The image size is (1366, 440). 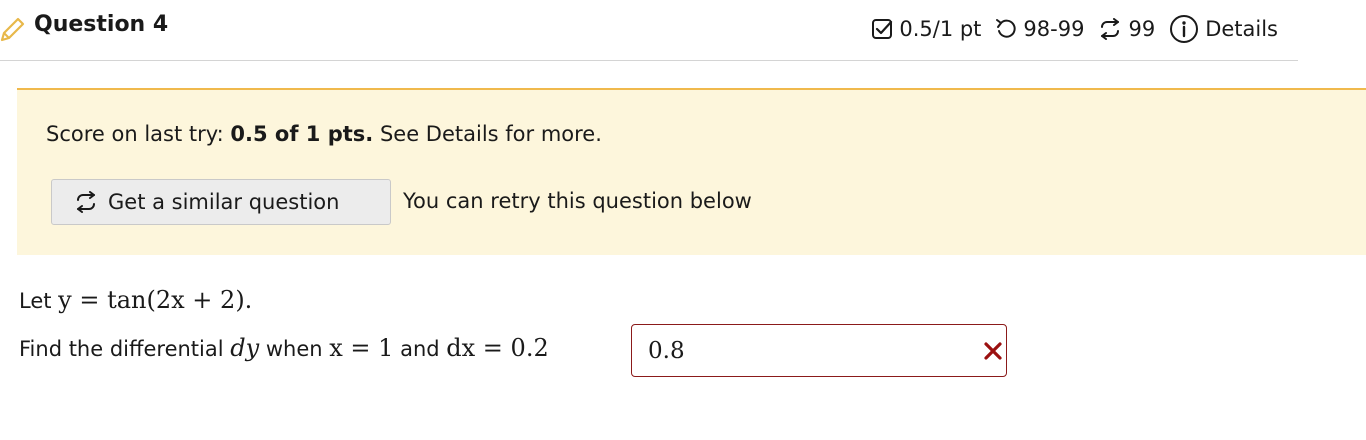 What do you see at coordinates (577, 201) in the screenshot?
I see `retry-message: You can retry this question below` at bounding box center [577, 201].